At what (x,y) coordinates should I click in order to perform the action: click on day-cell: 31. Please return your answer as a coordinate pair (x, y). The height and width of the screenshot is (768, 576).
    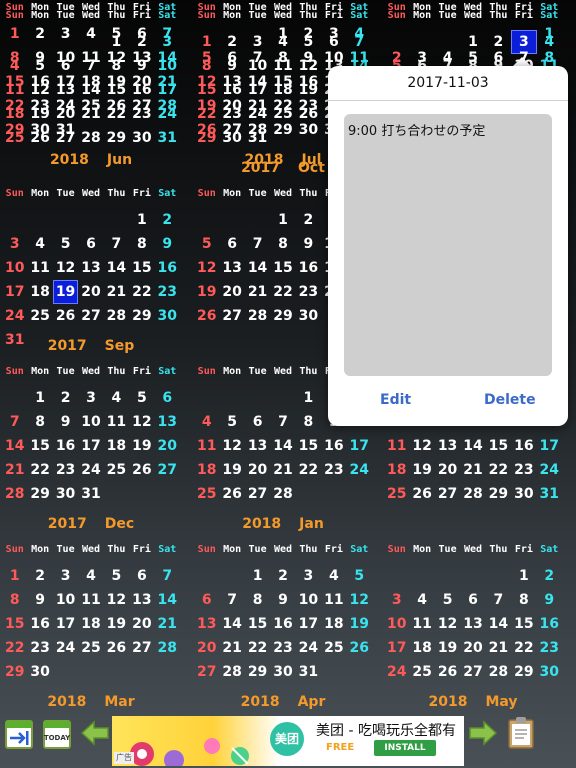
    Looking at the image, I should click on (65, 130).